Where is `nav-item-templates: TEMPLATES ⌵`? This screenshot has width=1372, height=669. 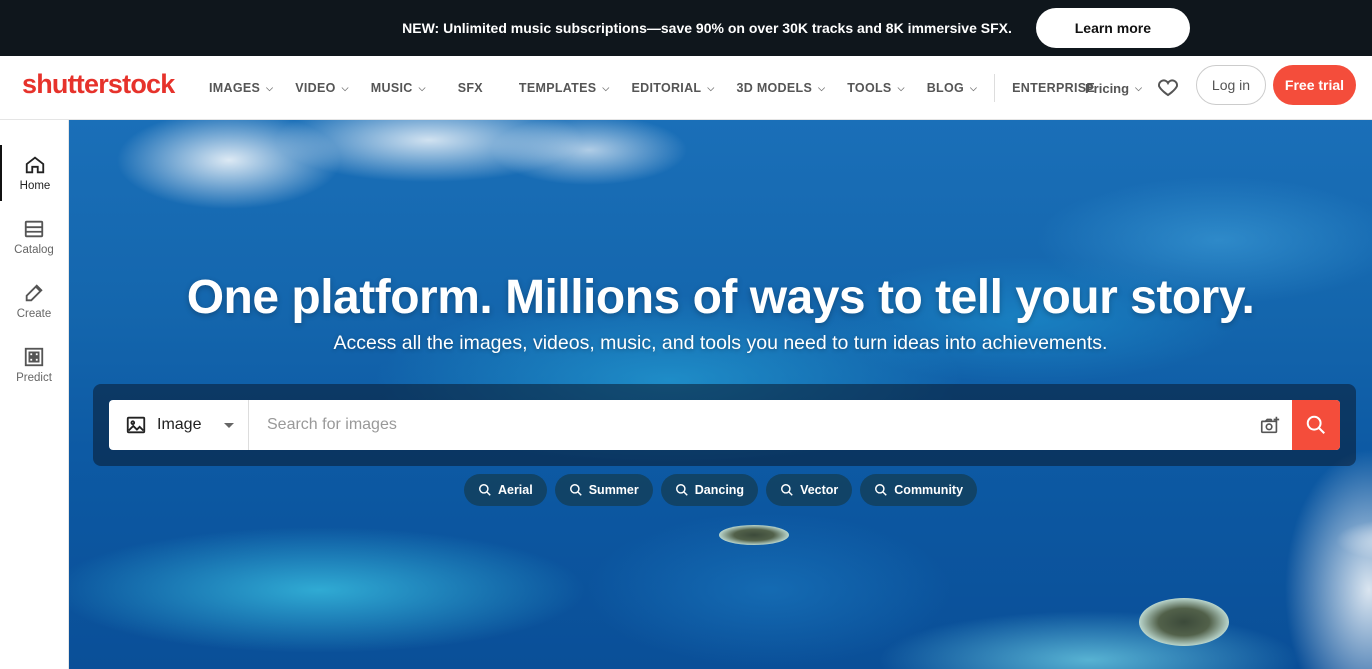
nav-item-templates: TEMPLATES ⌵ is located at coordinates (564, 88).